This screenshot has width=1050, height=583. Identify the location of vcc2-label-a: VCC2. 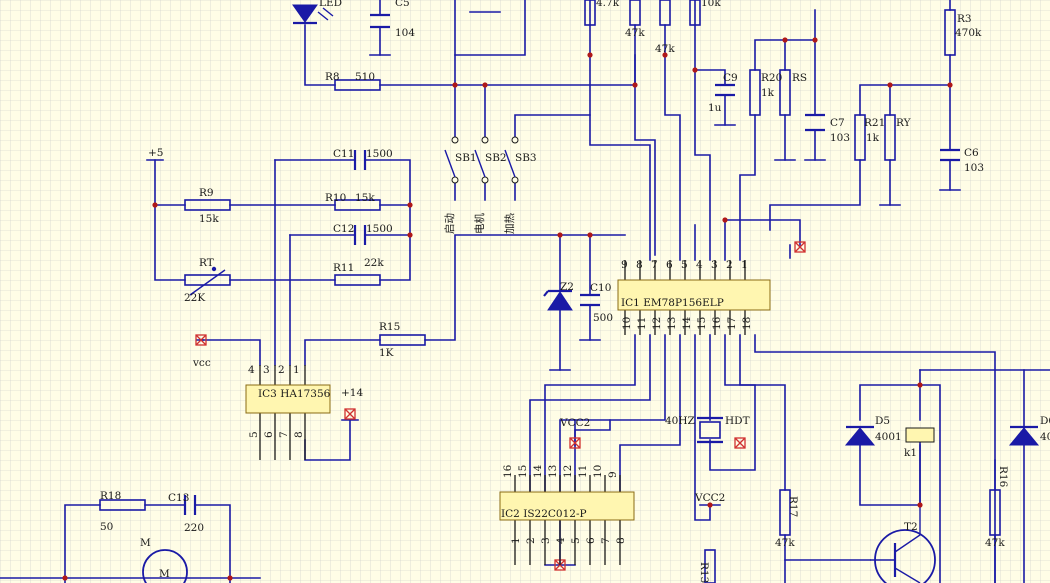
(574, 423).